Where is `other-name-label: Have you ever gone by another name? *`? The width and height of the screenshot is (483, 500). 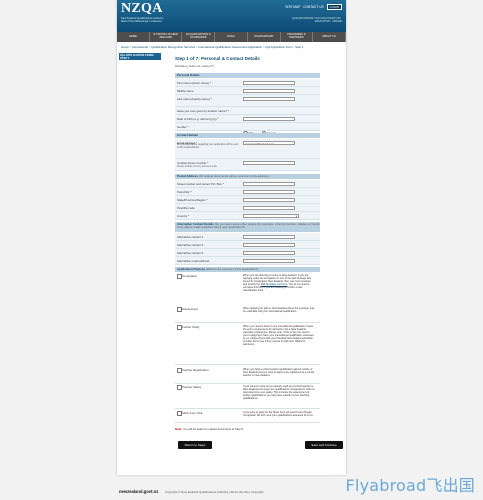 other-name-label: Have you ever gone by another name? * is located at coordinates (203, 110).